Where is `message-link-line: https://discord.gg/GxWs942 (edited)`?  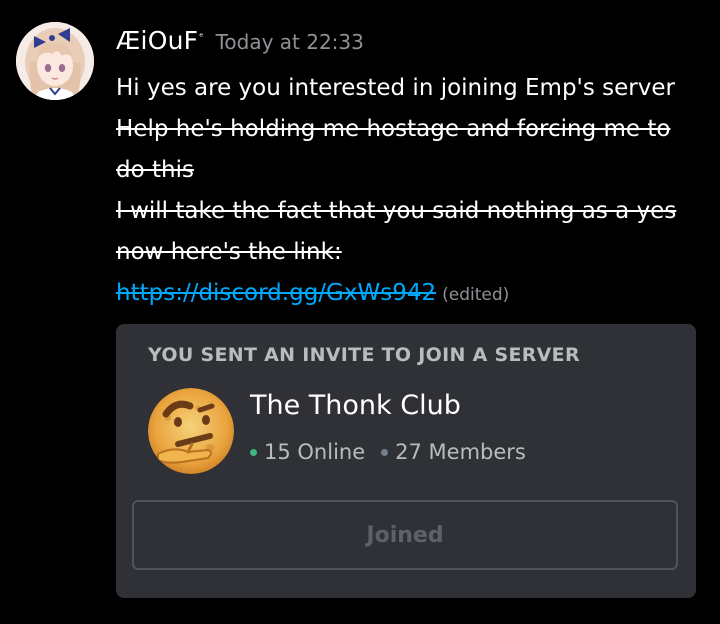 message-link-line: https://discord.gg/GxWs942 (edited) is located at coordinates (411, 294).